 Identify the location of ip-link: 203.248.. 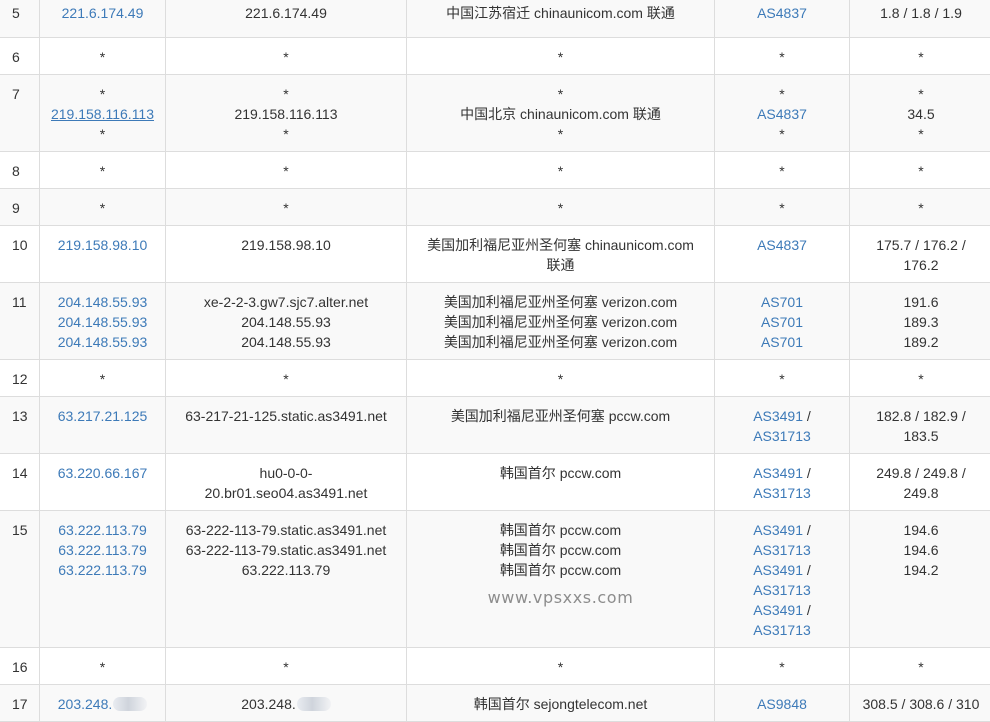
(102, 704).